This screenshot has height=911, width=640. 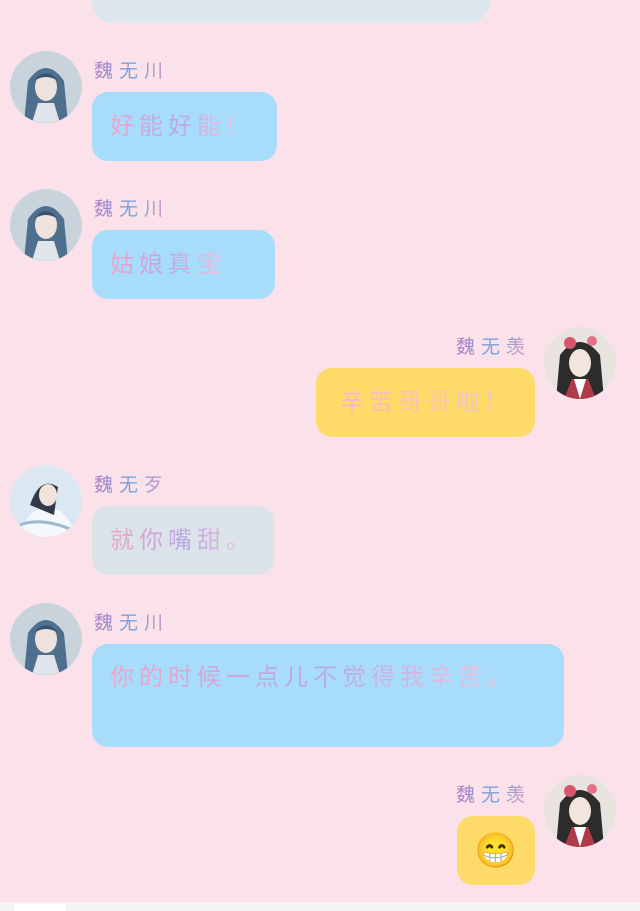 I want to click on message-text: 你的时候一点儿不觉得我辛苦。, so click(x=313, y=677).